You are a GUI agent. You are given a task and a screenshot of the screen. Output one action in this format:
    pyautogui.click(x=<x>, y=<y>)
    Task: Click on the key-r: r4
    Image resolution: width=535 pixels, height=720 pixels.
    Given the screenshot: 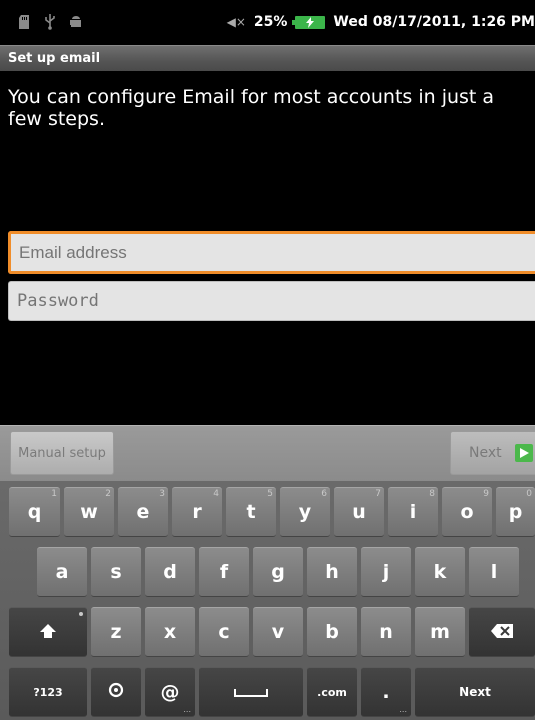 What is the action you would take?
    pyautogui.click(x=197, y=512)
    